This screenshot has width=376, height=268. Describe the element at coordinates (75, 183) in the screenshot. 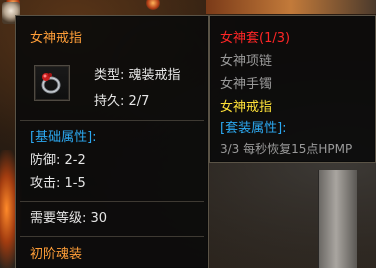

I see `attack-value: 1-5` at that location.